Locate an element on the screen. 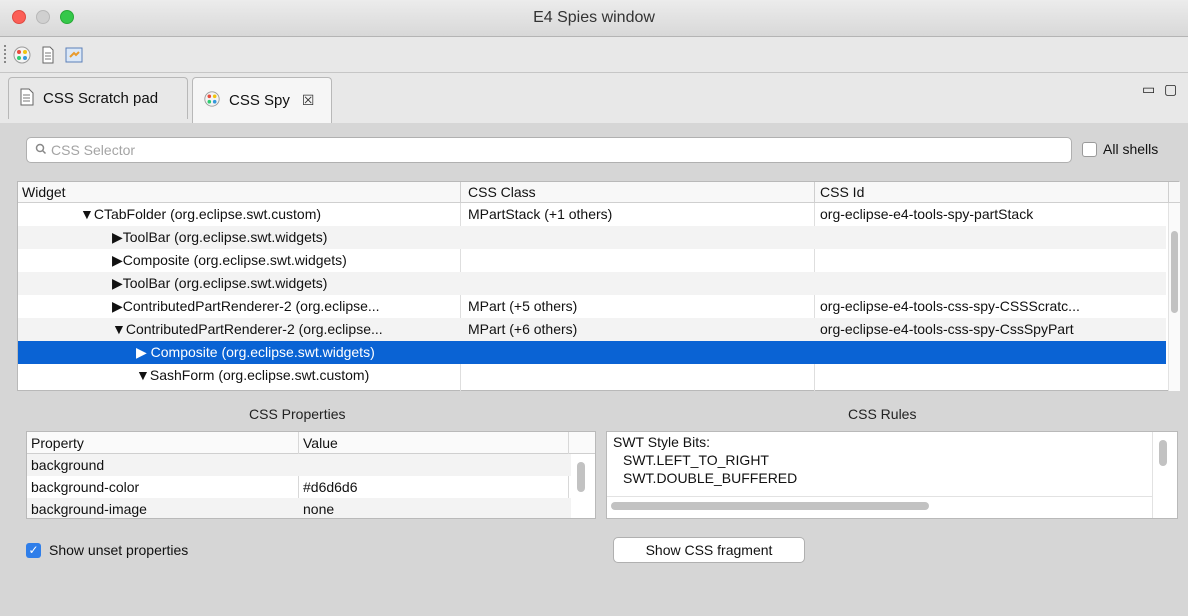 This screenshot has width=1188, height=616. rules-vertical-scrollbar is located at coordinates (1163, 453).